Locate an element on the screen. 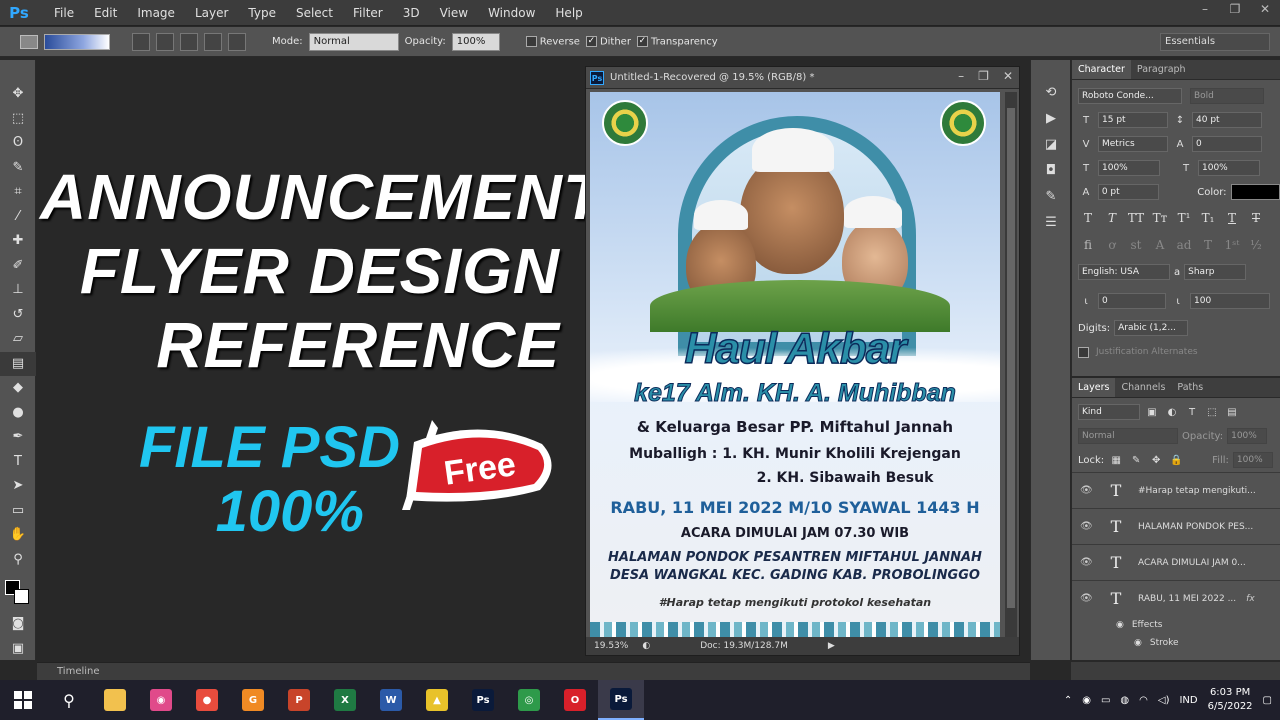 The height and width of the screenshot is (720, 1280). menu-select: Select is located at coordinates (314, 13).